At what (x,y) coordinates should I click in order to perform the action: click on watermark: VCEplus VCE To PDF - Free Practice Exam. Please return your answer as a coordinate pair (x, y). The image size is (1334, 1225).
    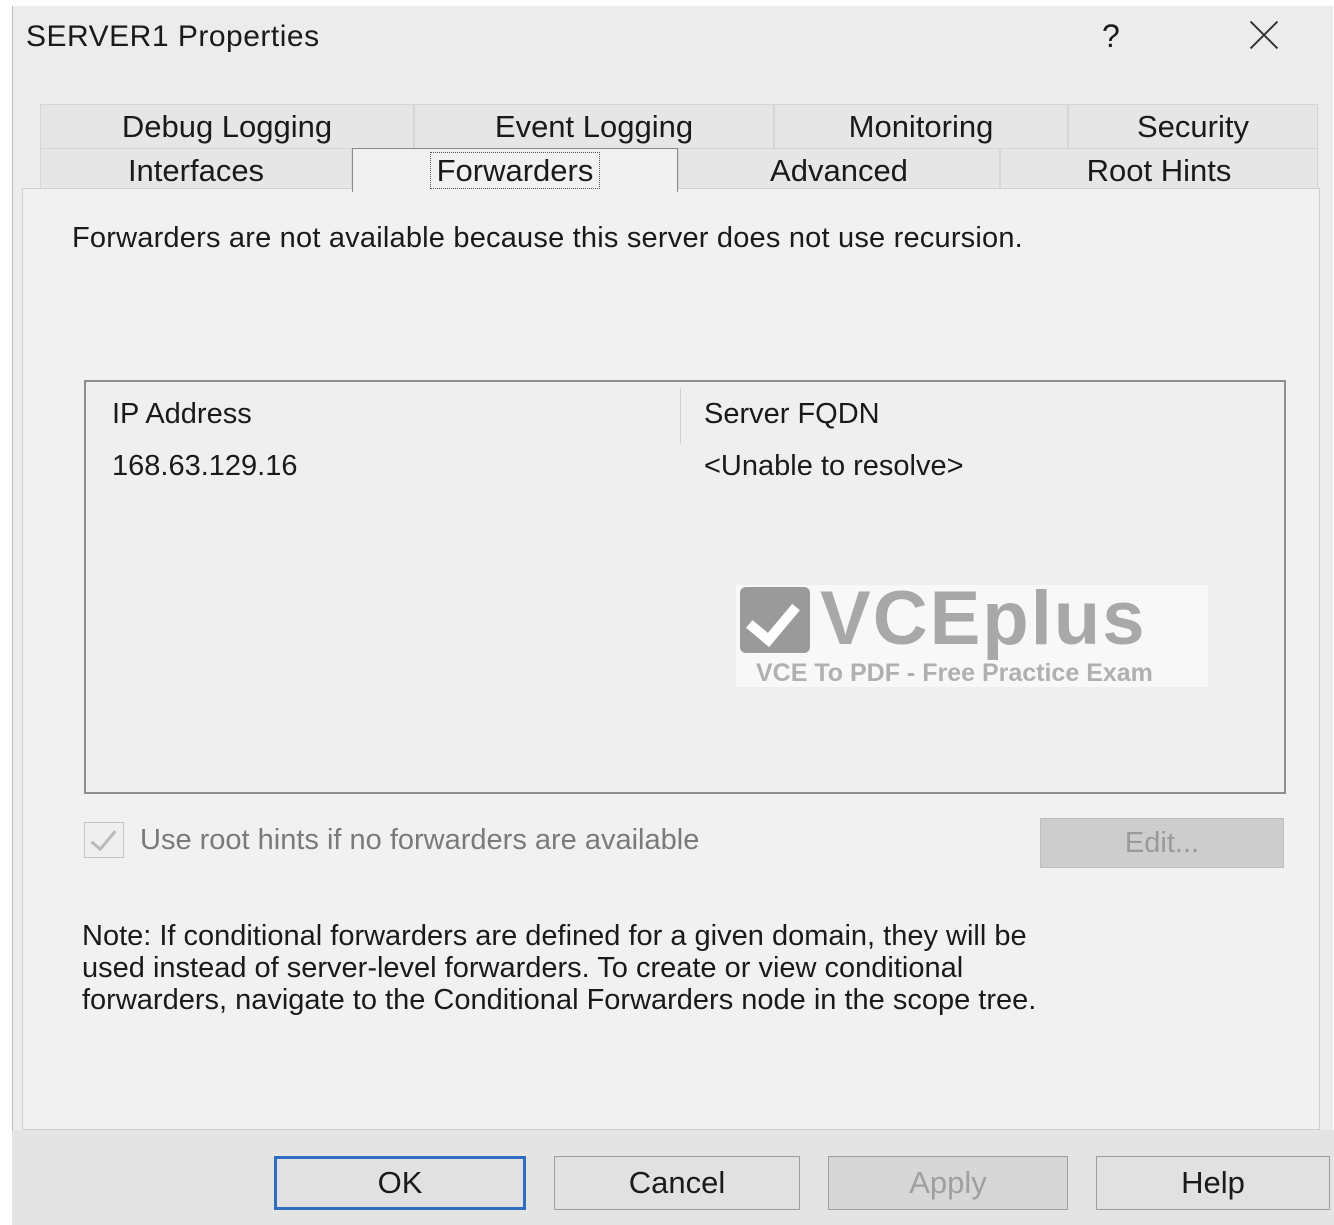
    Looking at the image, I should click on (972, 631).